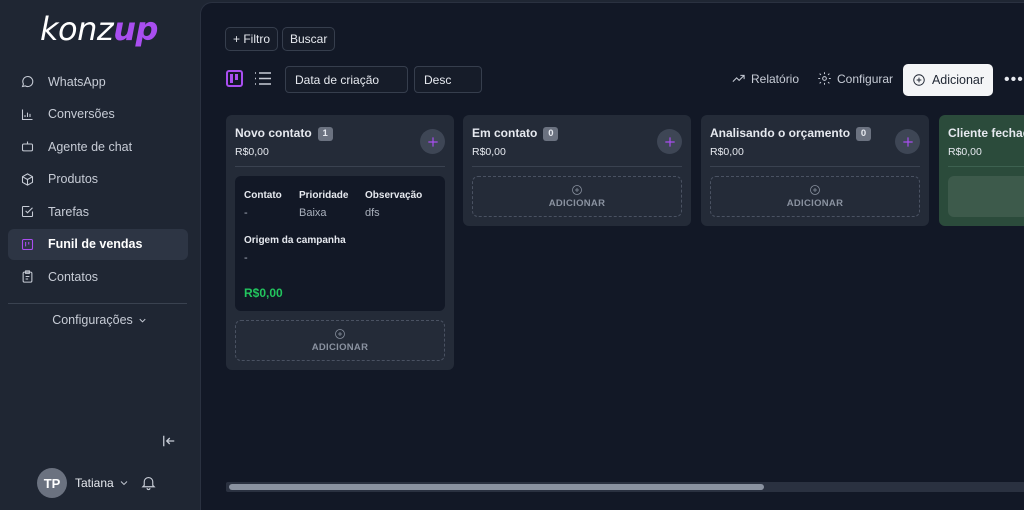  Describe the element at coordinates (77, 81) in the screenshot. I see `sidebar-item-label: WhatsApp` at that location.